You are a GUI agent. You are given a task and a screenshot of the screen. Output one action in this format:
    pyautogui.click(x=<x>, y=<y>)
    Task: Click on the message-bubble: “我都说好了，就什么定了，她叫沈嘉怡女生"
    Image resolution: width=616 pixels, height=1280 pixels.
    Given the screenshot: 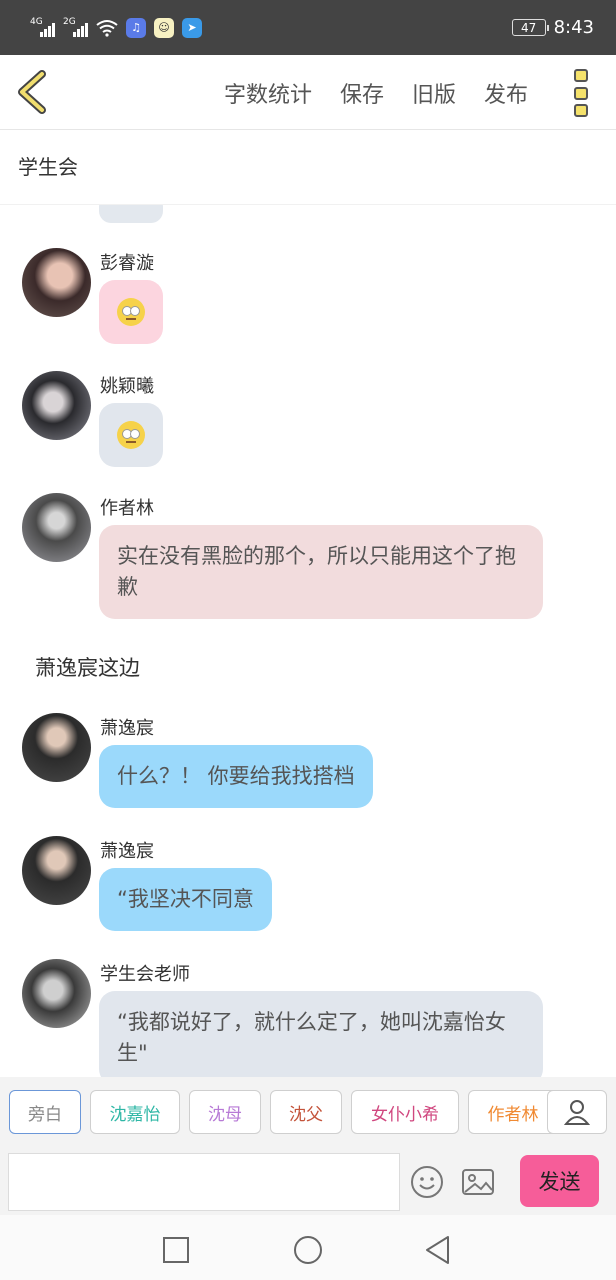 What is the action you would take?
    pyautogui.click(x=321, y=1034)
    